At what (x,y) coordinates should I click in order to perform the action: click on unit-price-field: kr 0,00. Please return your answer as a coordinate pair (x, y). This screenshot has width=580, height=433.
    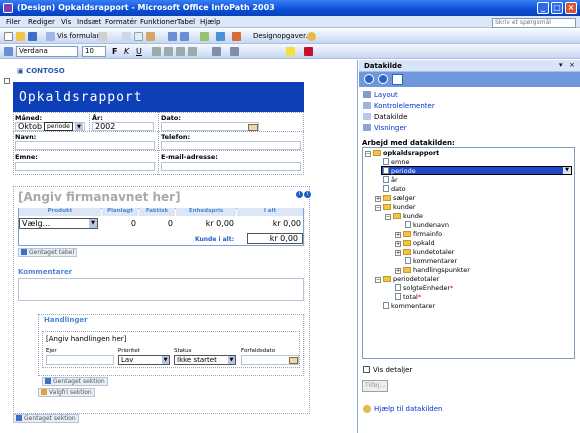
    Looking at the image, I should click on (205, 223).